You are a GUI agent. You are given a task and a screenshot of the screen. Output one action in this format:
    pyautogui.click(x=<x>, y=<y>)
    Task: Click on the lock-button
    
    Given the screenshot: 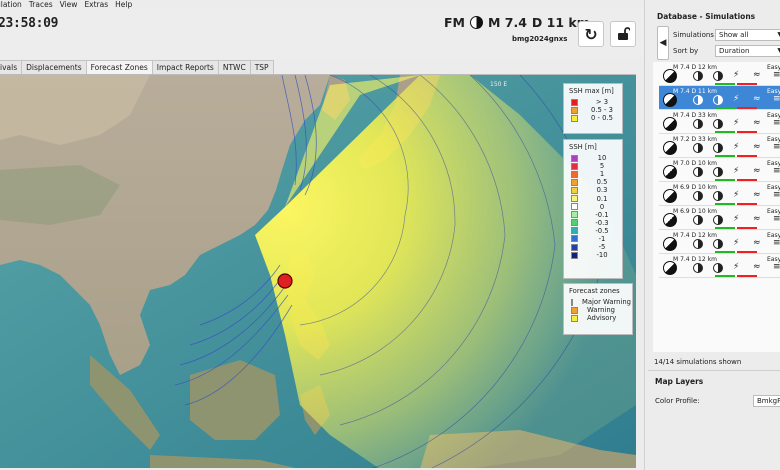 What is the action you would take?
    pyautogui.click(x=623, y=34)
    